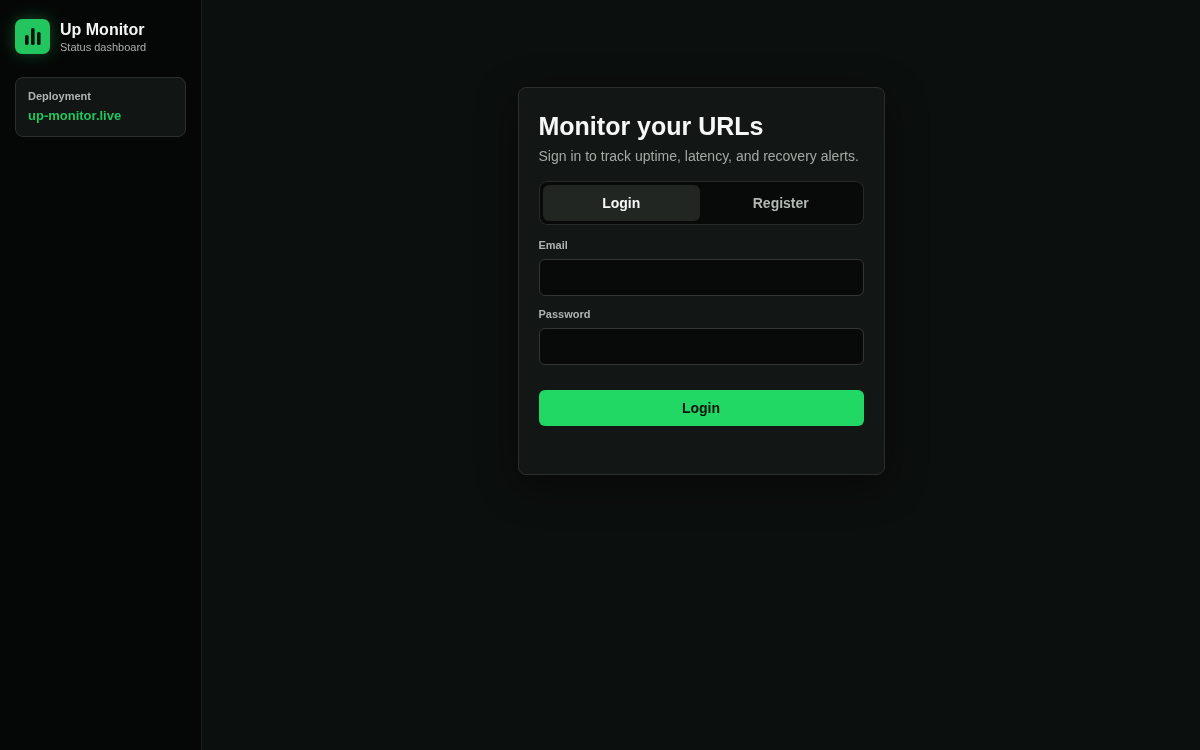 The width and height of the screenshot is (1200, 750). What do you see at coordinates (103, 29) in the screenshot?
I see `app-title: Up Monitor` at bounding box center [103, 29].